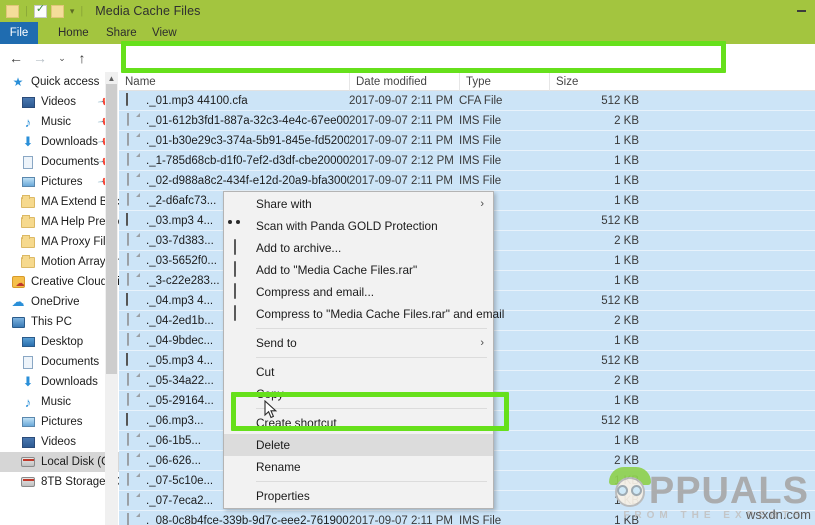 The width and height of the screenshot is (815, 525). I want to click on context-menu-scan-with-panda-gold-protection: Scan with Panda GOLD Protection, so click(358, 226).